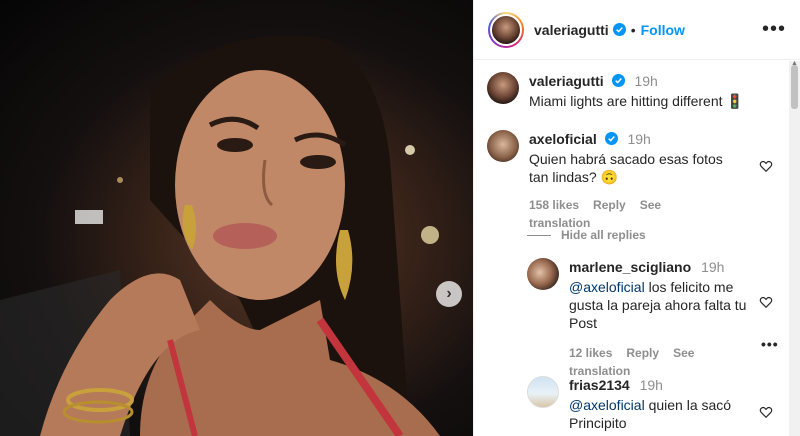  Describe the element at coordinates (636, 101) in the screenshot. I see `caption-text: Miami lights are hitting different 🚦` at that location.